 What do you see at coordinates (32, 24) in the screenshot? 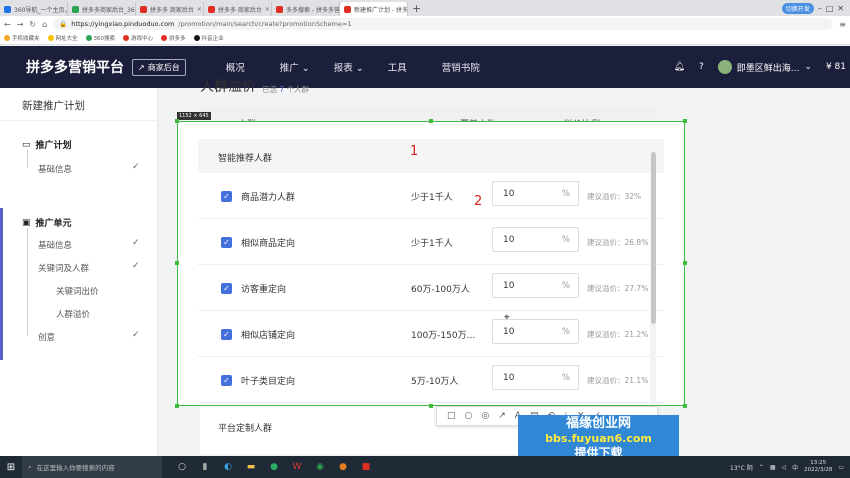
I see `reload-icon: ↻` at bounding box center [32, 24].